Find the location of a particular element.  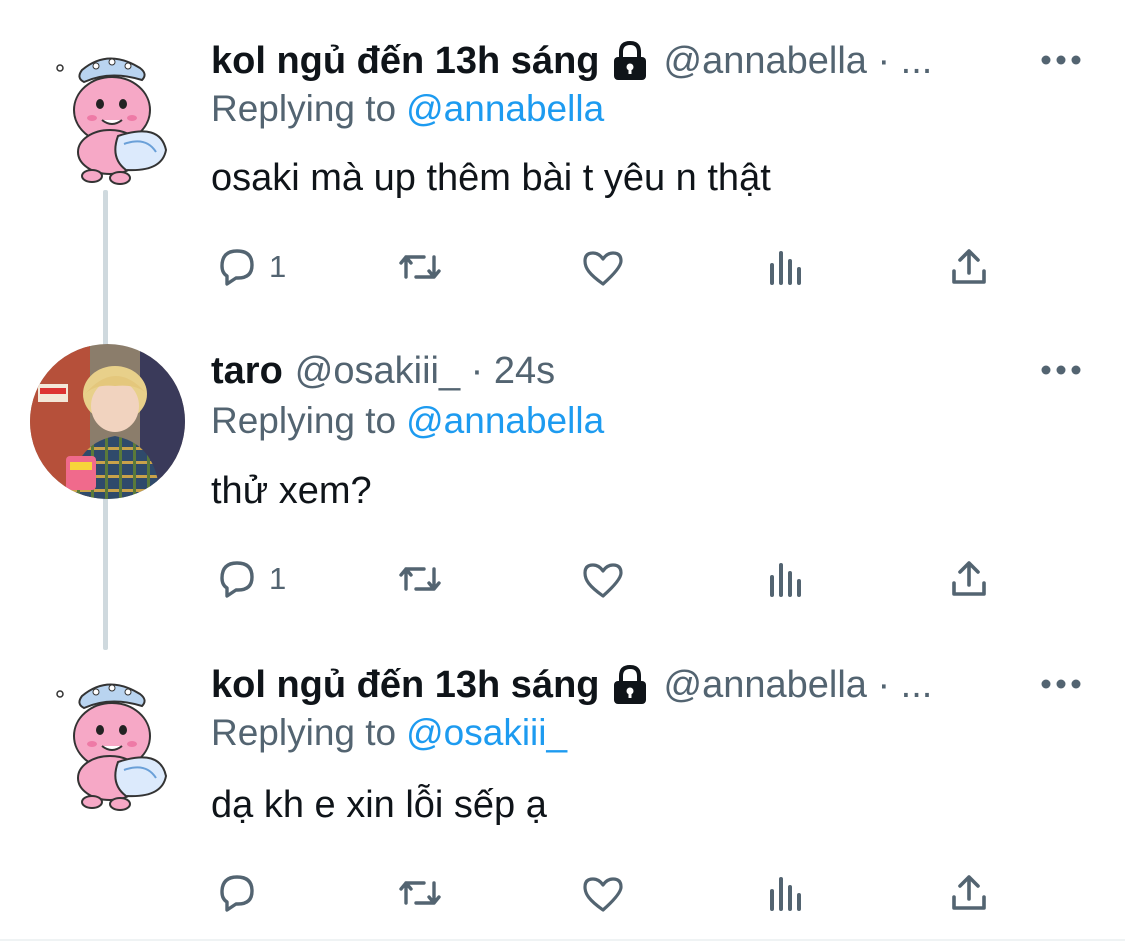

divider is located at coordinates (562, 940).